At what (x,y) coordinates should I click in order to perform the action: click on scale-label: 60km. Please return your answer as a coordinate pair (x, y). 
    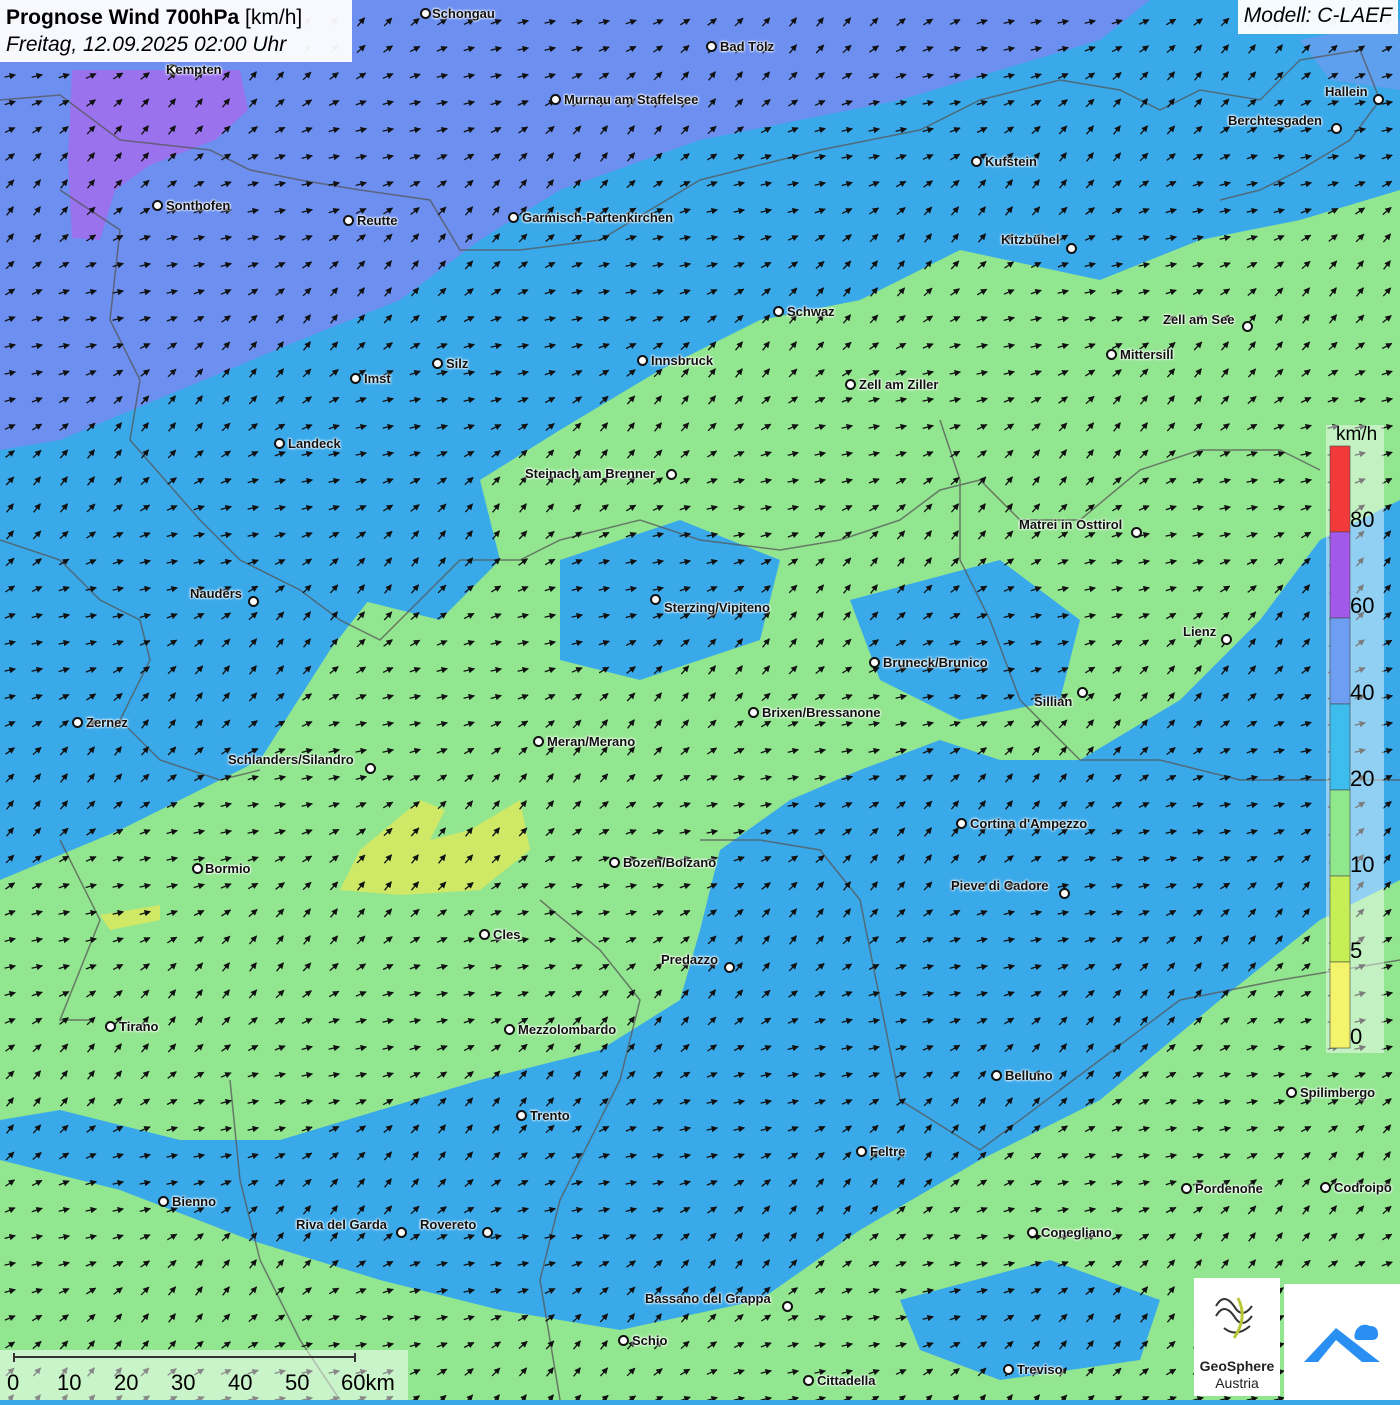
    Looking at the image, I should click on (368, 1382).